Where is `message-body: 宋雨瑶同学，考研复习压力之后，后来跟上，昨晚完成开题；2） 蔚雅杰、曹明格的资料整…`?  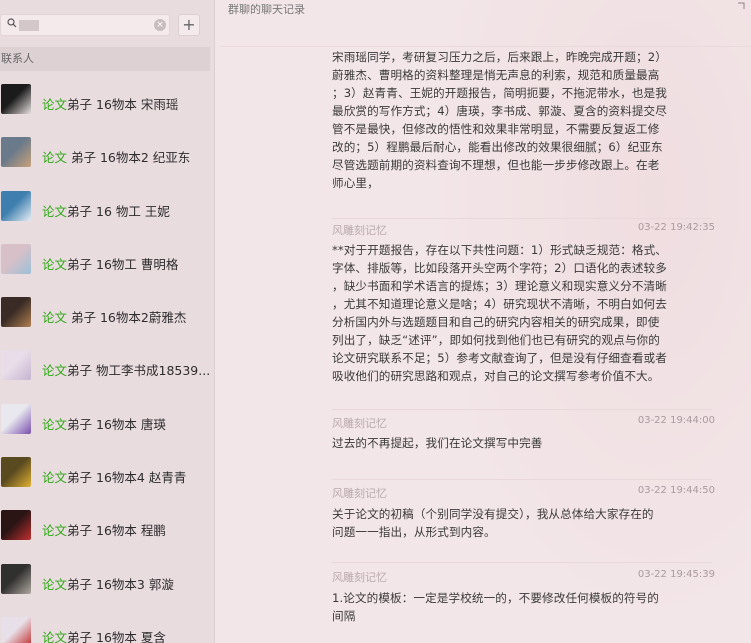
message-body: 宋雨瑶同学，考研复习压力之后，后来跟上，昨晚完成开题；2） 蔚雅杰、曹明格的资料整… is located at coordinates (523, 120).